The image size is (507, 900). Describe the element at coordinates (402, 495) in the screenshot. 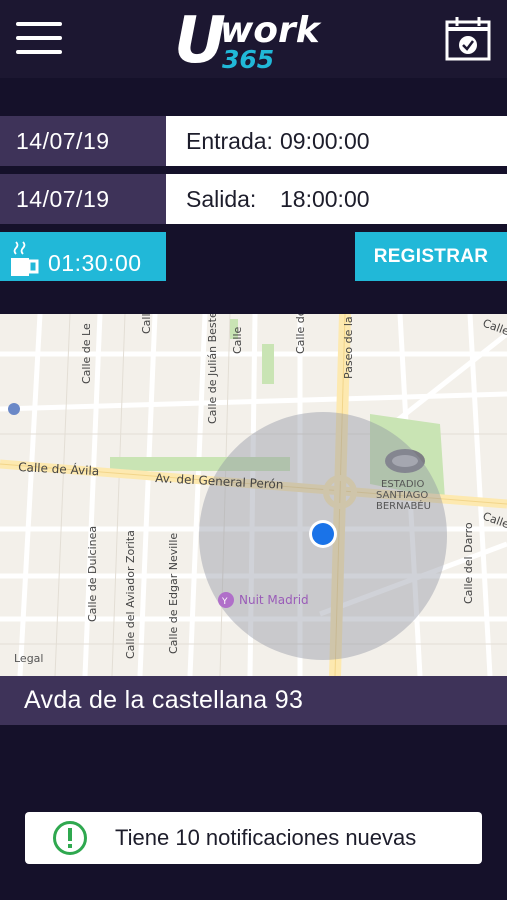

I see `map-label-estadio-2: SANTIAGO` at that location.